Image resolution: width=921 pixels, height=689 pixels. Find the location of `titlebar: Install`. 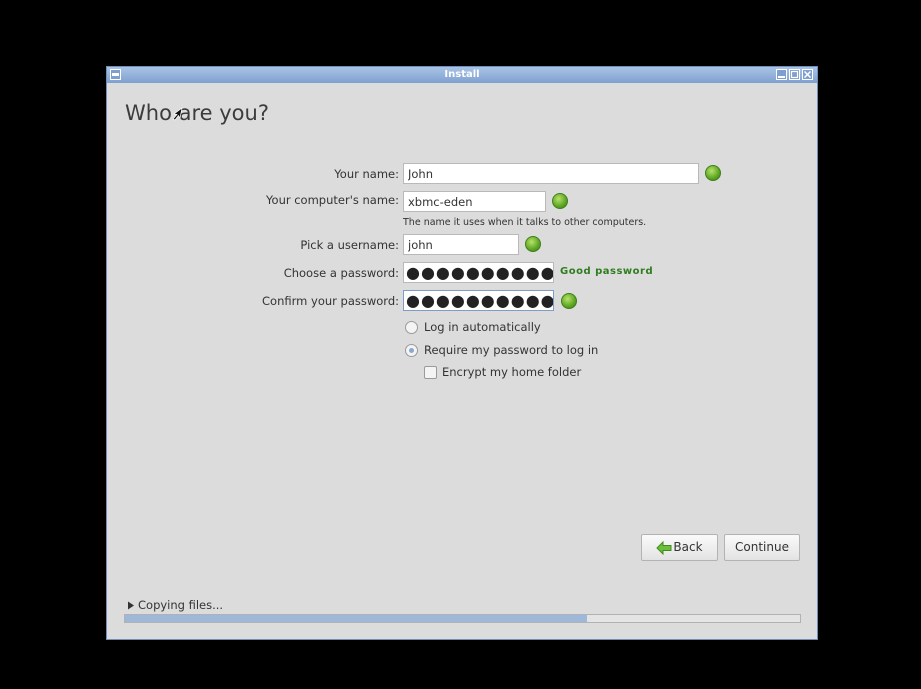

titlebar: Install is located at coordinates (462, 75).